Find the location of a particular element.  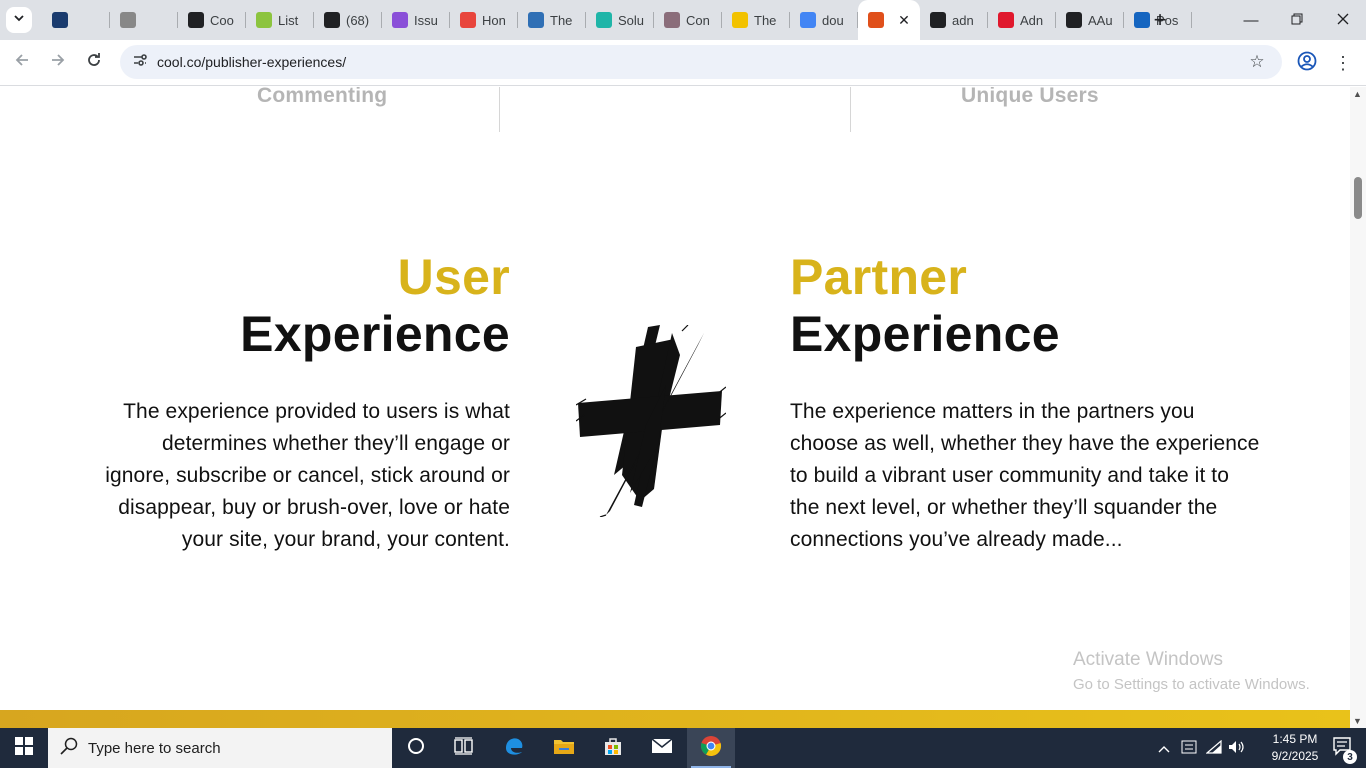

cortana-circle-icon is located at coordinates (416, 748).